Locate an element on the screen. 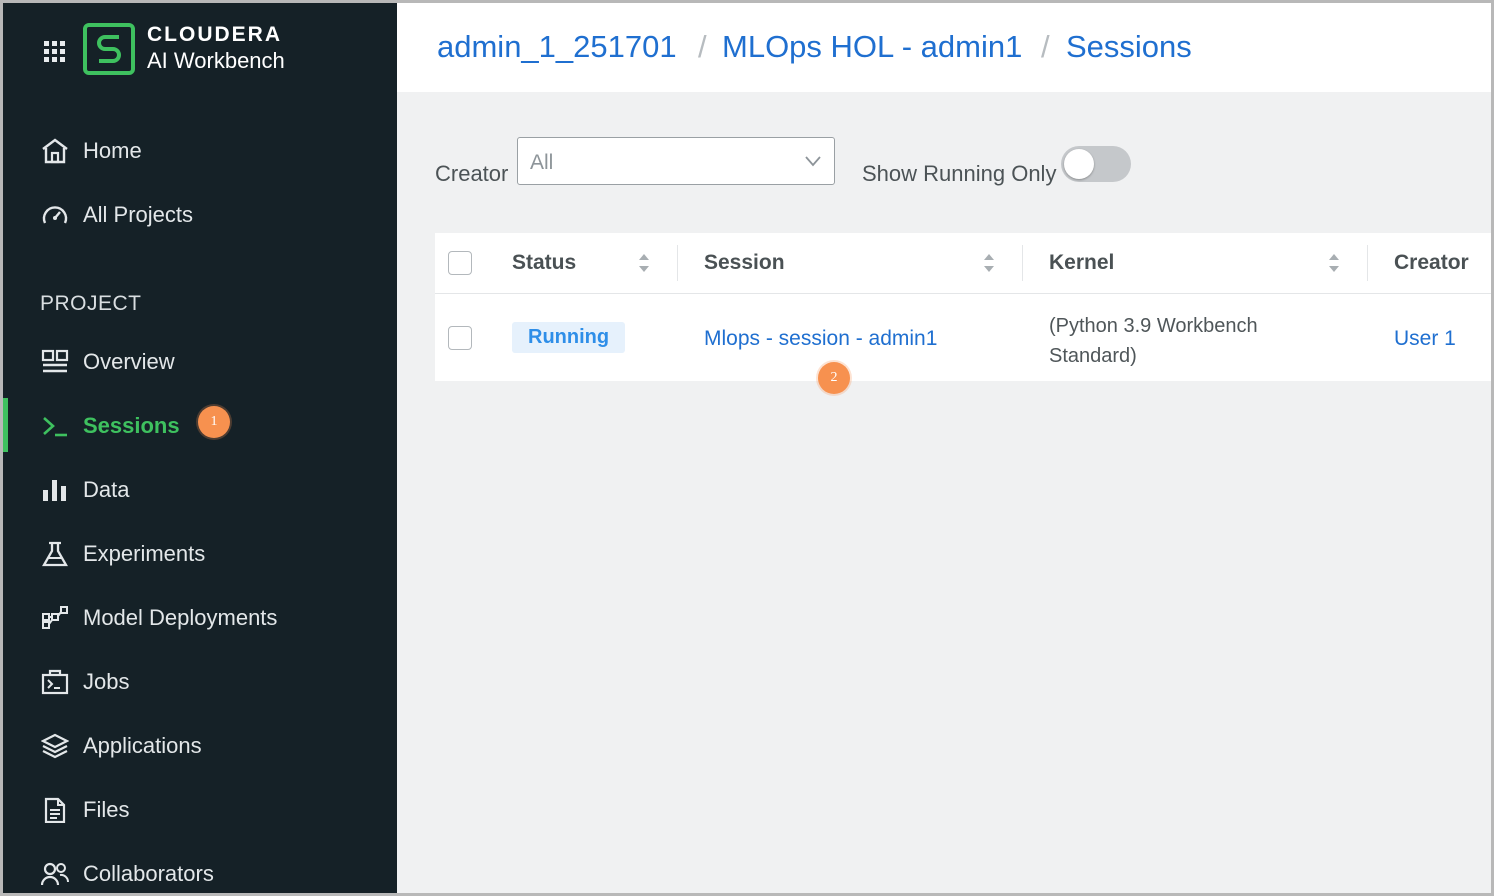  home-icon is located at coordinates (55, 151).